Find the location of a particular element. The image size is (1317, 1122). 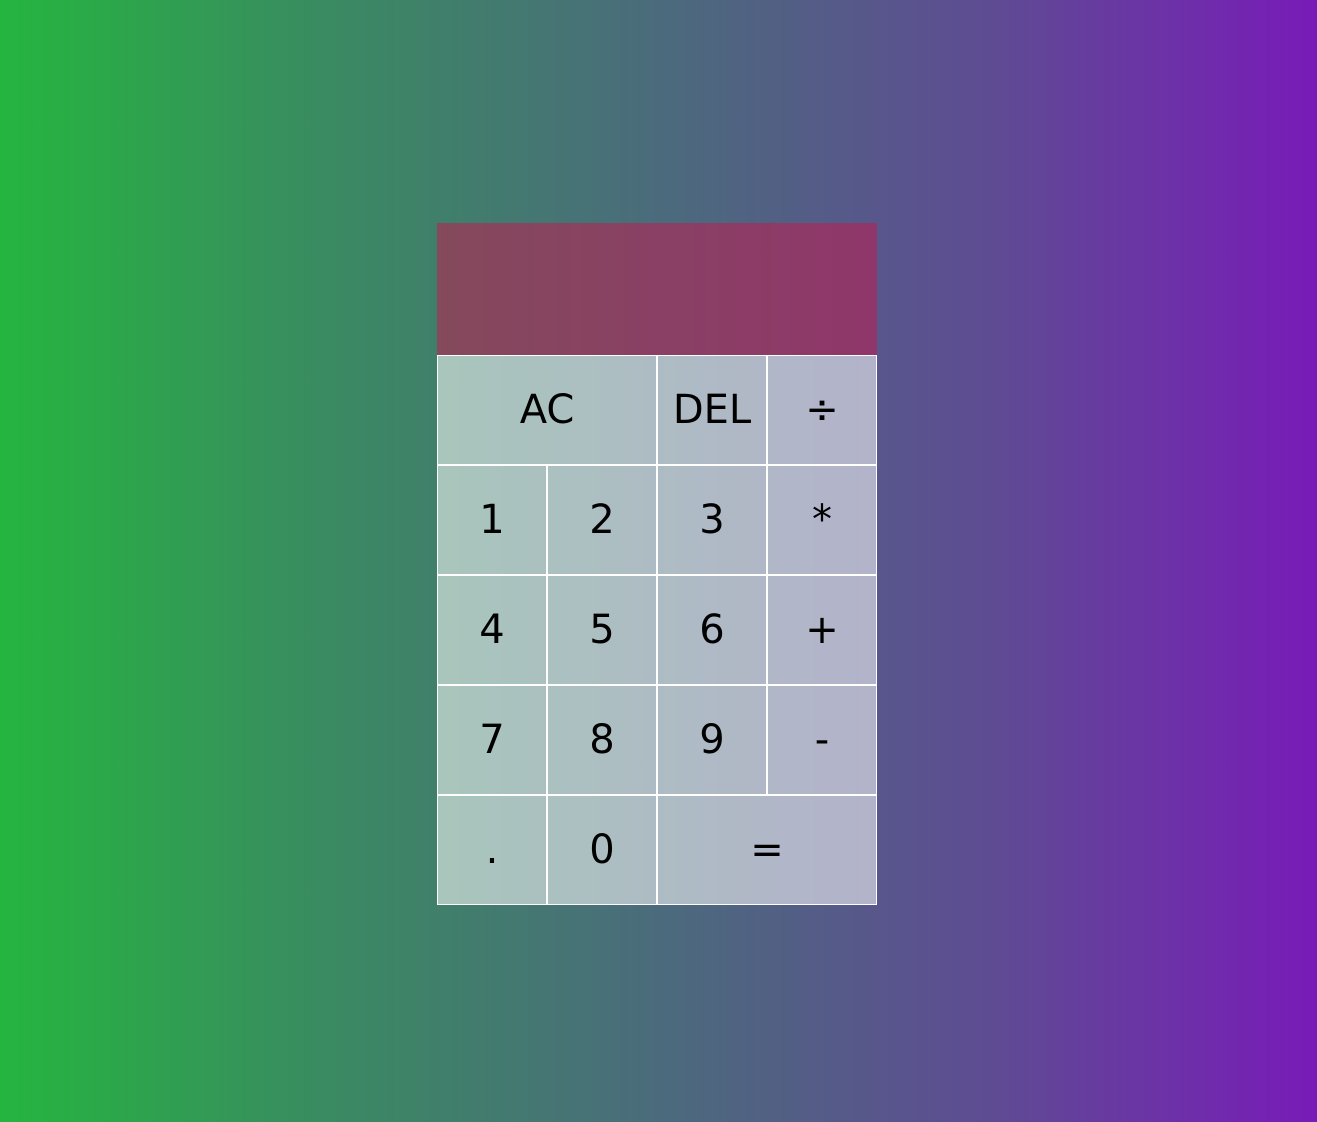

digit-6-button: 6 is located at coordinates (712, 630).